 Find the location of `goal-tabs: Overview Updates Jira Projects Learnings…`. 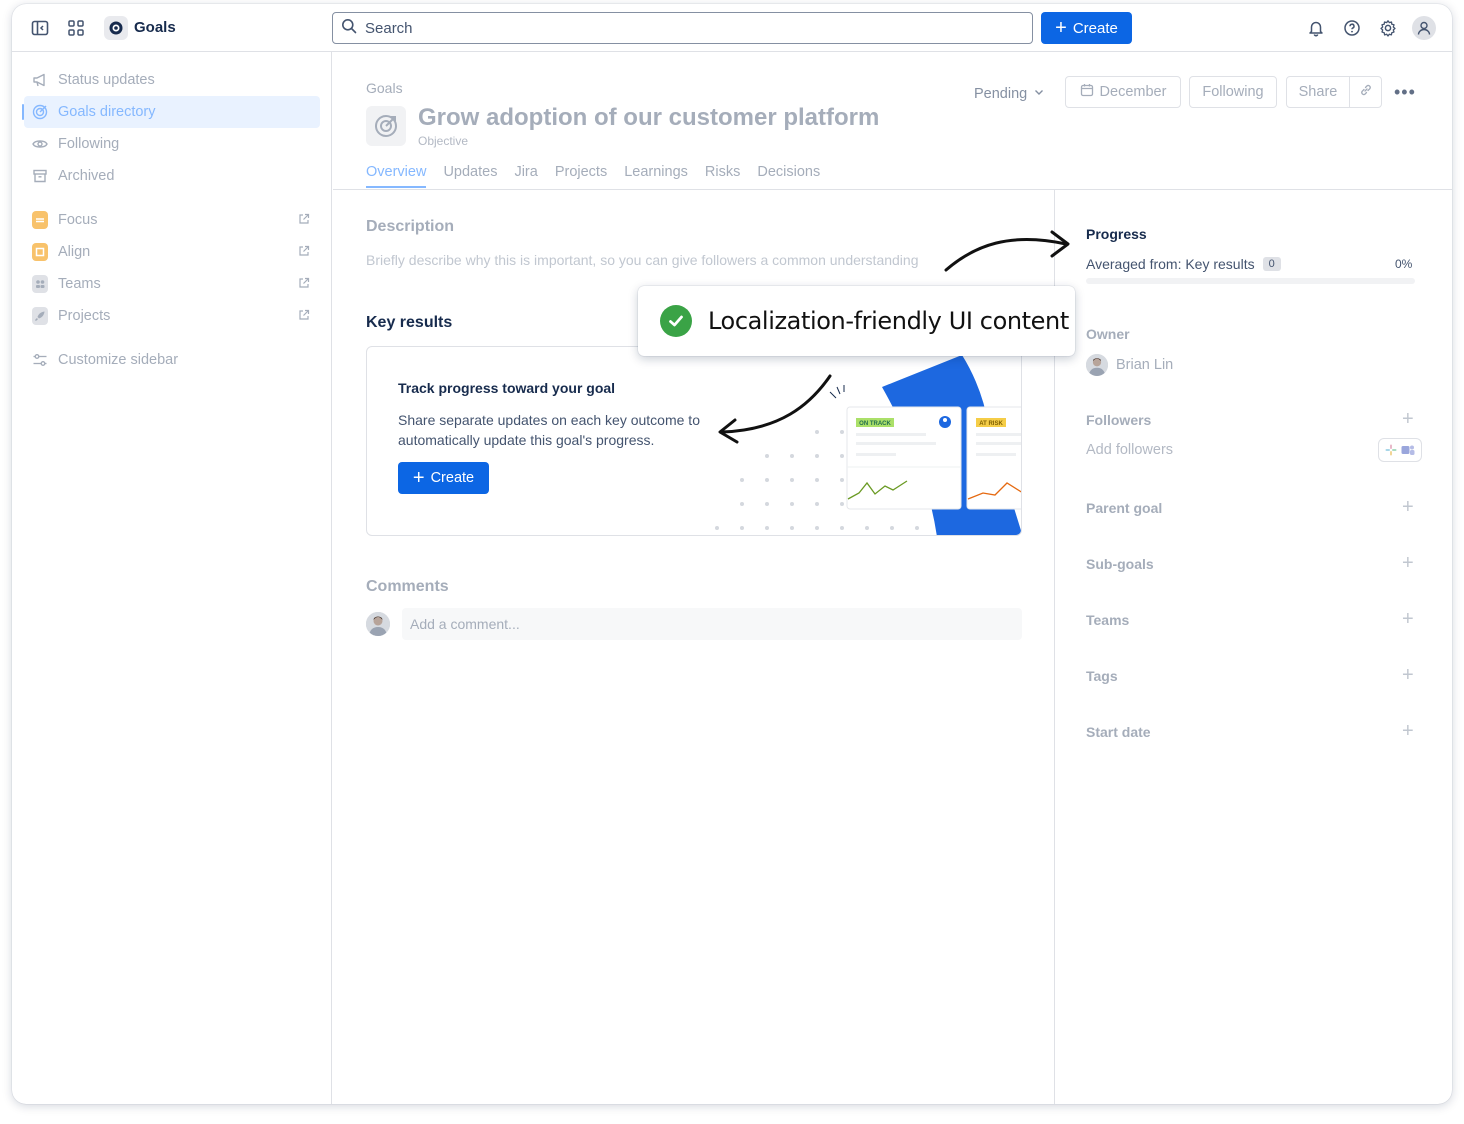

goal-tabs: Overview Updates Jira Projects Learnings… is located at coordinates (593, 176).